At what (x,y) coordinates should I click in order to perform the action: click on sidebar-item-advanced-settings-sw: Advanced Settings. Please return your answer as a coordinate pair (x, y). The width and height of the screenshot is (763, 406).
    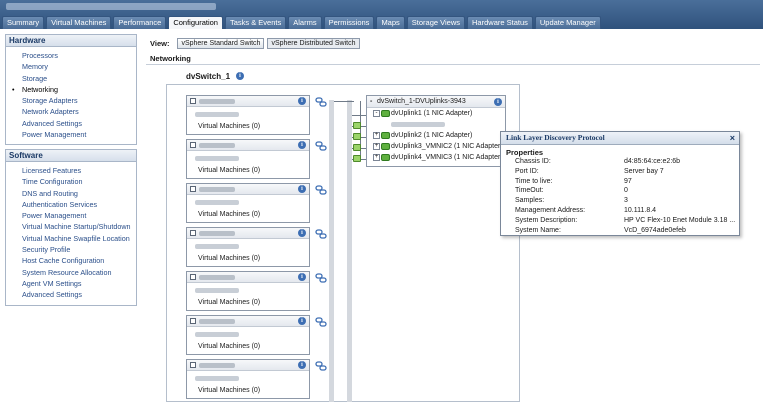
    Looking at the image, I should click on (71, 294).